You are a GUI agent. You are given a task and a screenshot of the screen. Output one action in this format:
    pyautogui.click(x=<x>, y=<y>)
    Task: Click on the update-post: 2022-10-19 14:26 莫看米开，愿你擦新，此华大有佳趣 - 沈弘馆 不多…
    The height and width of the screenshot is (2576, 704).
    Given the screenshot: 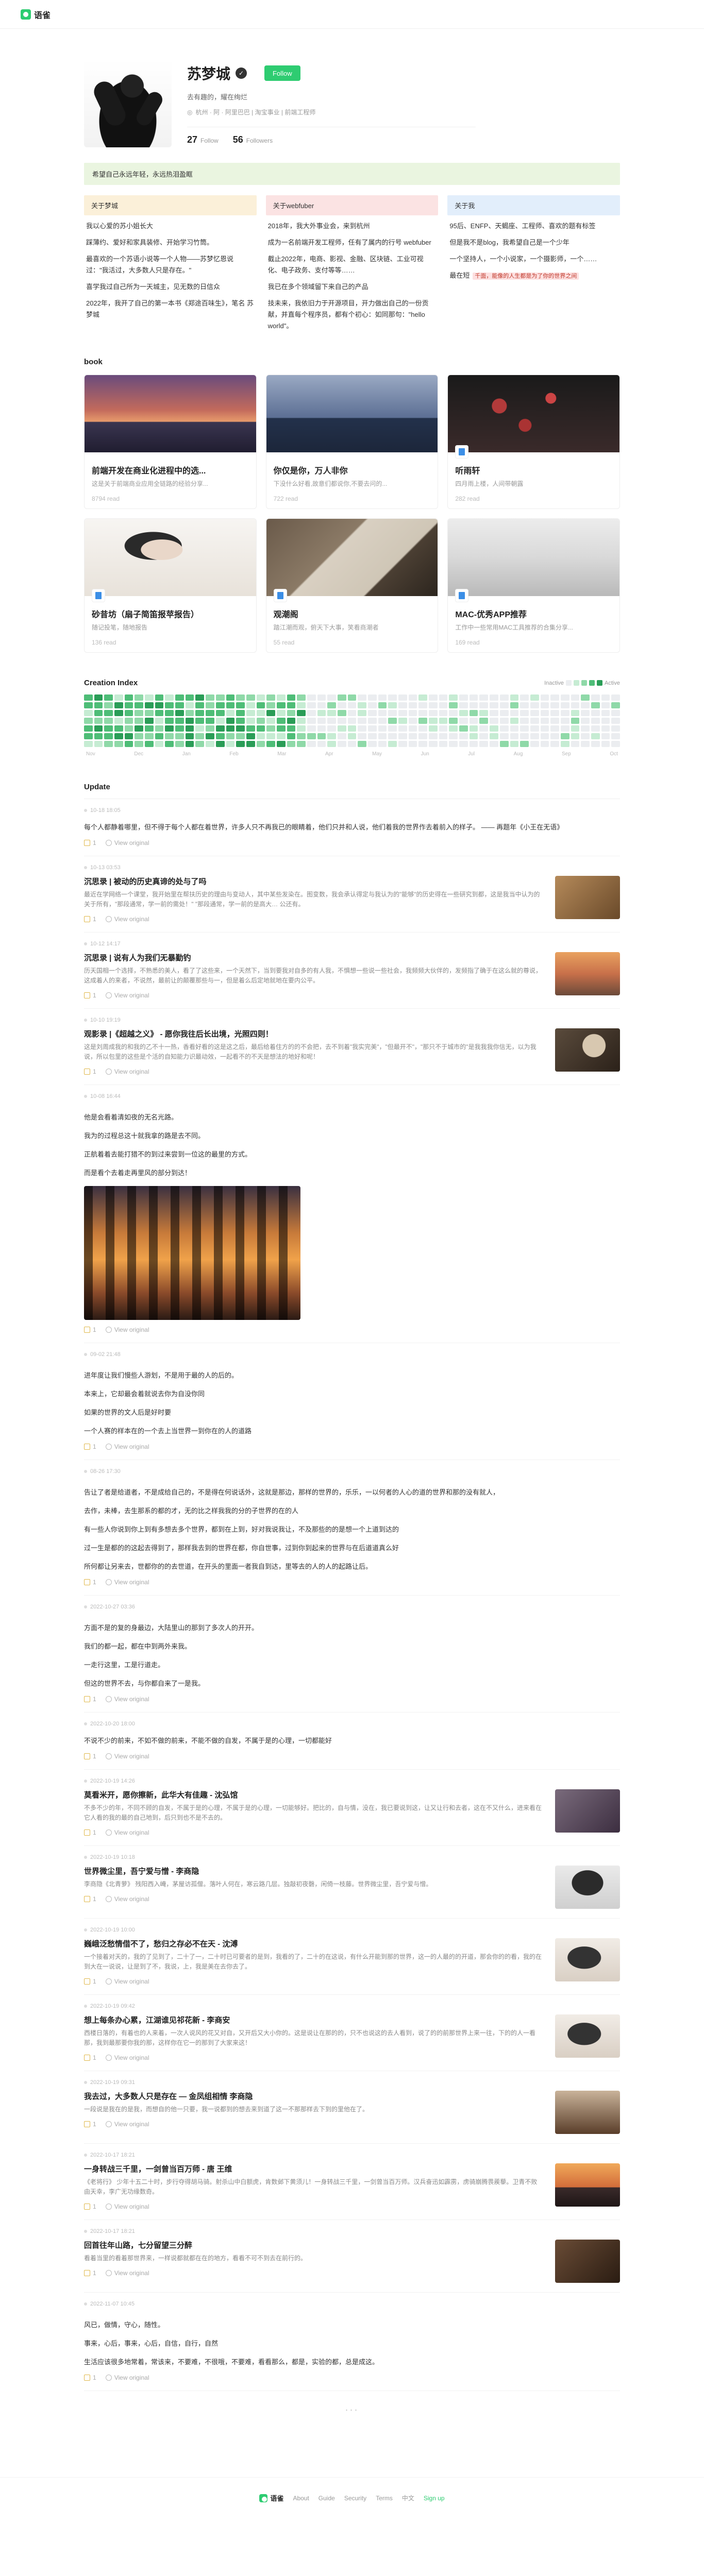 What is the action you would take?
    pyautogui.click(x=352, y=1808)
    